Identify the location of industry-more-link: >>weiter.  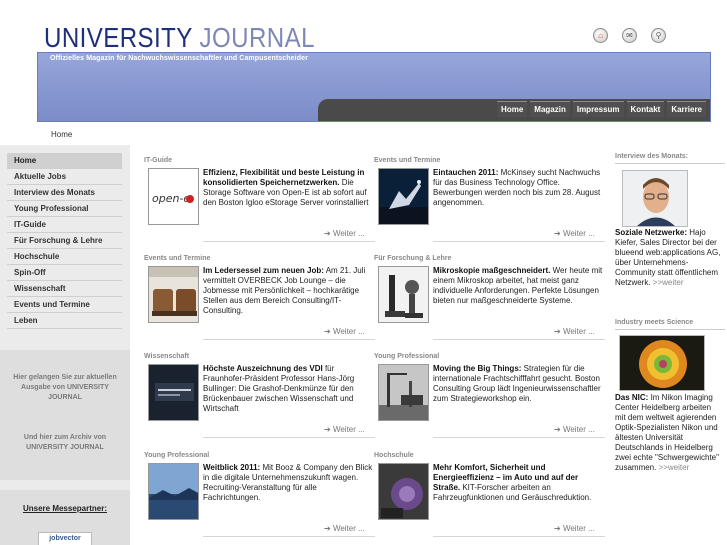
(674, 467).